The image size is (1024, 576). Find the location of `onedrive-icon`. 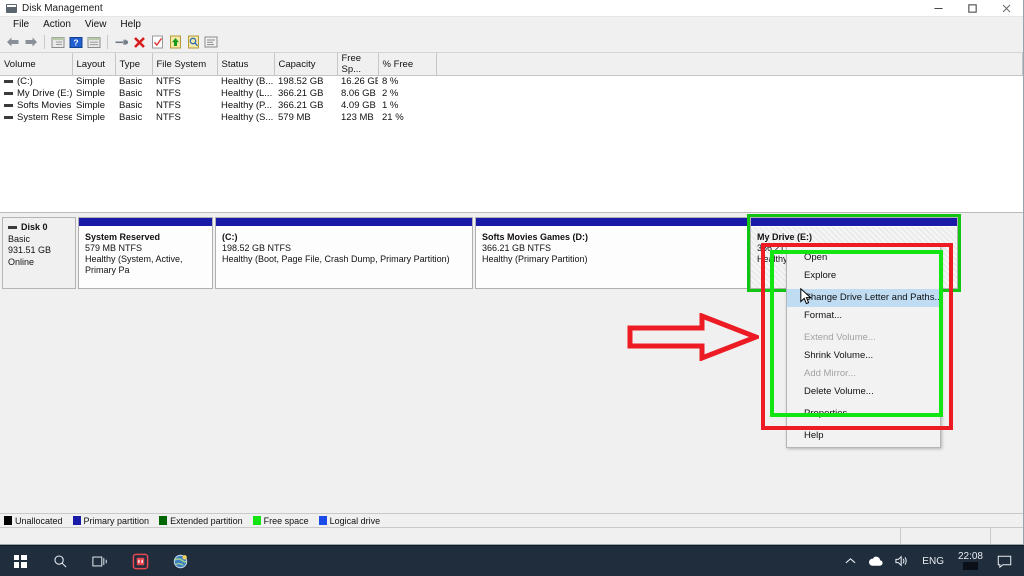

onedrive-icon is located at coordinates (875, 561).